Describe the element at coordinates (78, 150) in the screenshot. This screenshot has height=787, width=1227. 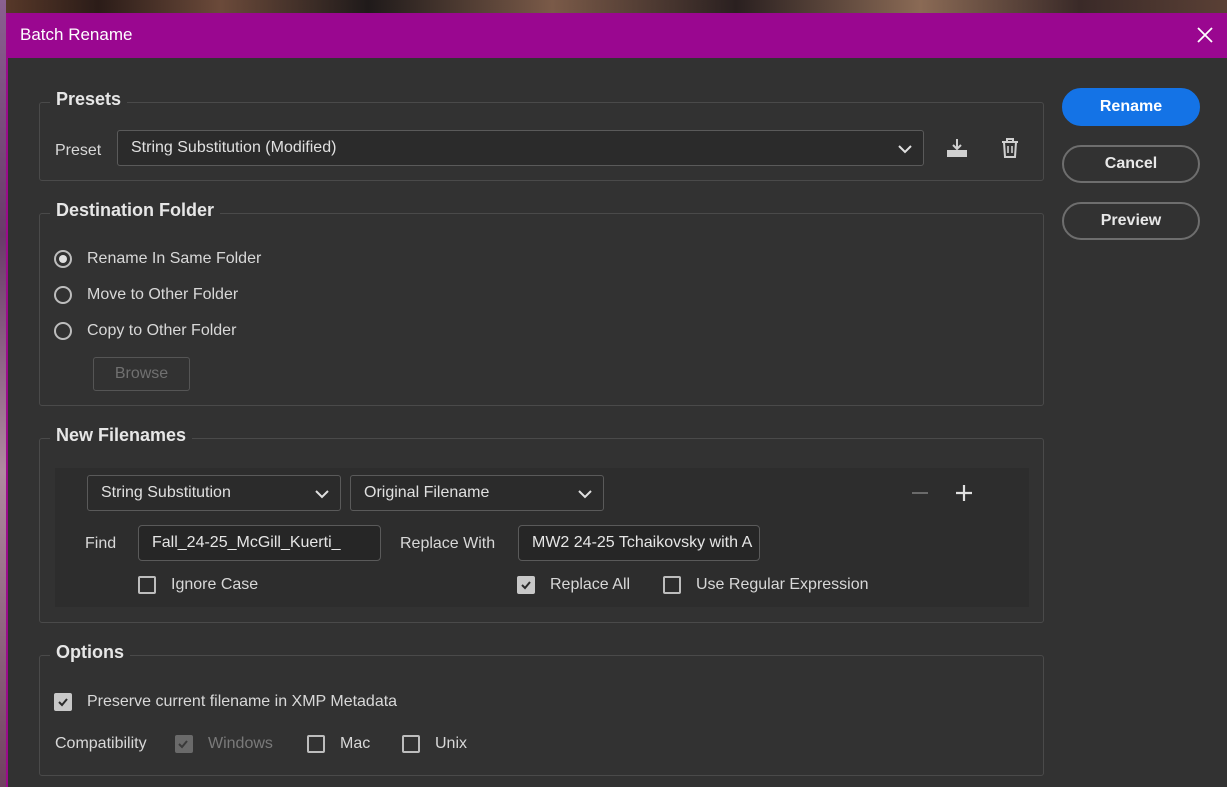
I see `preset-label: Preset` at that location.